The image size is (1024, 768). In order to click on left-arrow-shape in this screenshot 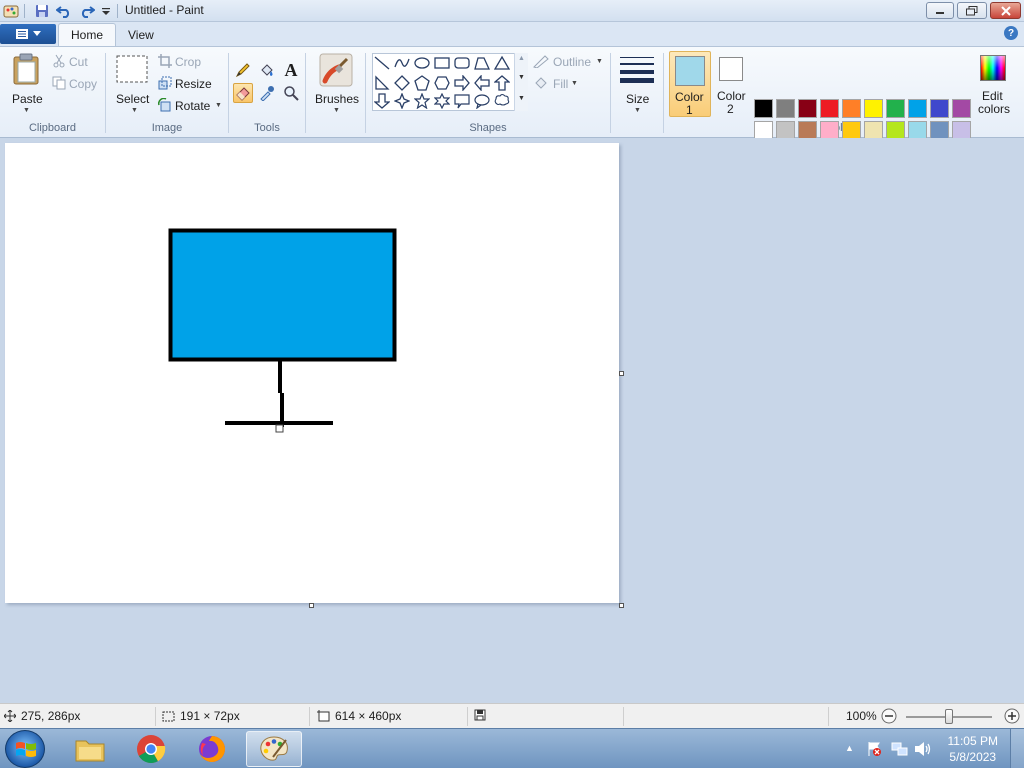, I will do `click(482, 83)`.